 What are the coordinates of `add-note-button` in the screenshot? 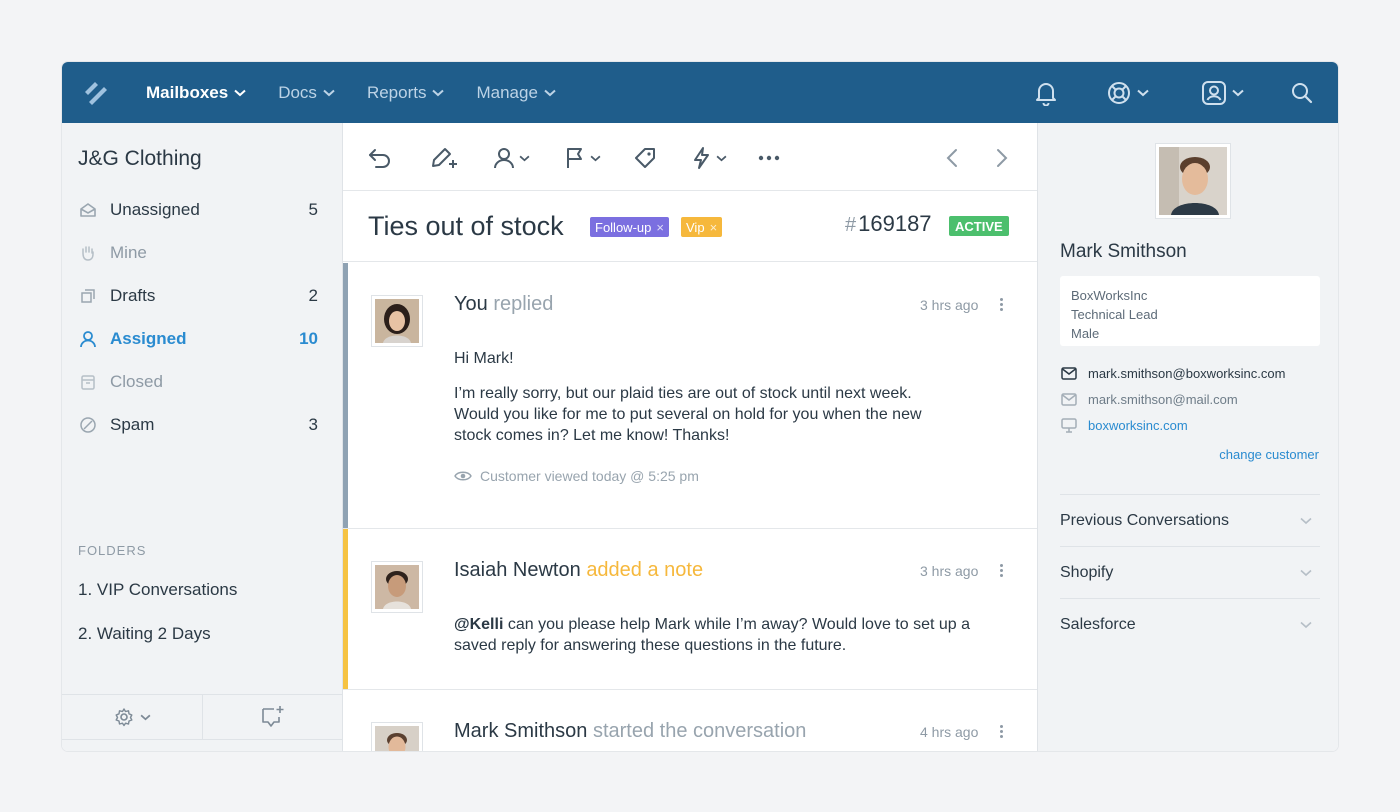 It's located at (444, 158).